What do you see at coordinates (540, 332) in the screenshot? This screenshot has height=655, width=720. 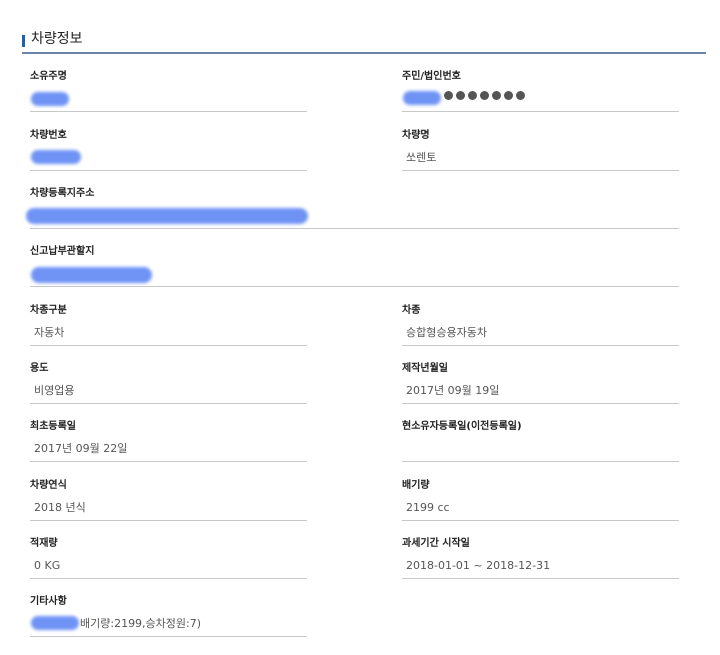 I see `field-value: 승합형승용자동차` at bounding box center [540, 332].